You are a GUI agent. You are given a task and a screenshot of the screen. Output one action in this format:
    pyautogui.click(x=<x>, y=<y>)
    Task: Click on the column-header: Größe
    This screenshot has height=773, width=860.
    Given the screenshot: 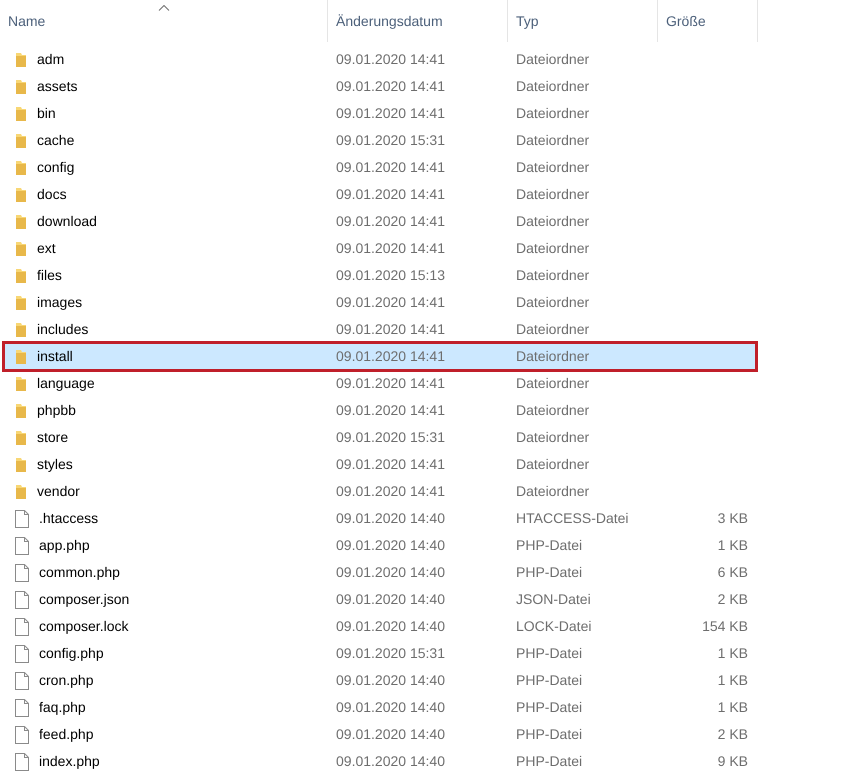 What is the action you would take?
    pyautogui.click(x=708, y=21)
    